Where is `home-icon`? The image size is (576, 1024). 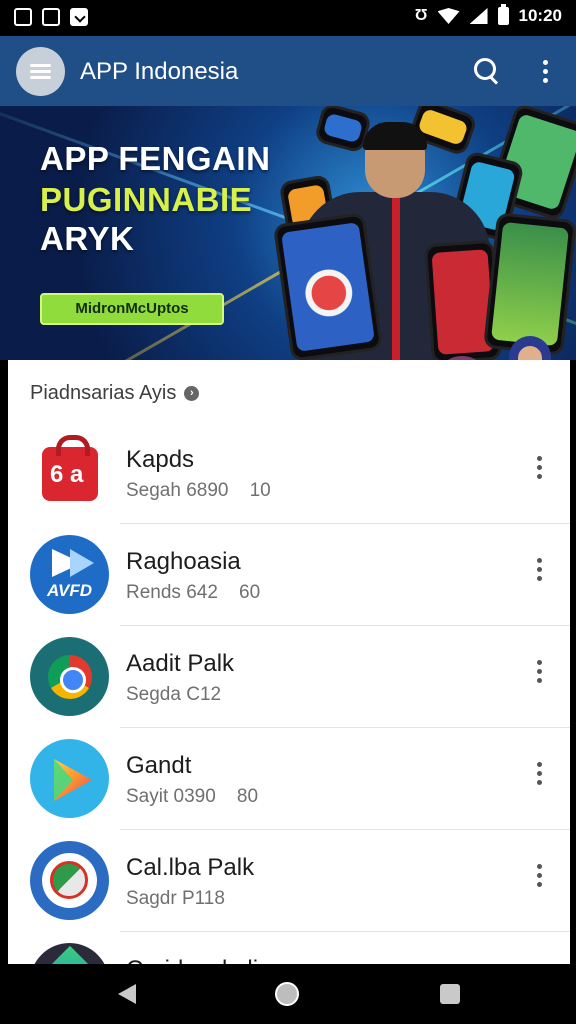 home-icon is located at coordinates (287, 994).